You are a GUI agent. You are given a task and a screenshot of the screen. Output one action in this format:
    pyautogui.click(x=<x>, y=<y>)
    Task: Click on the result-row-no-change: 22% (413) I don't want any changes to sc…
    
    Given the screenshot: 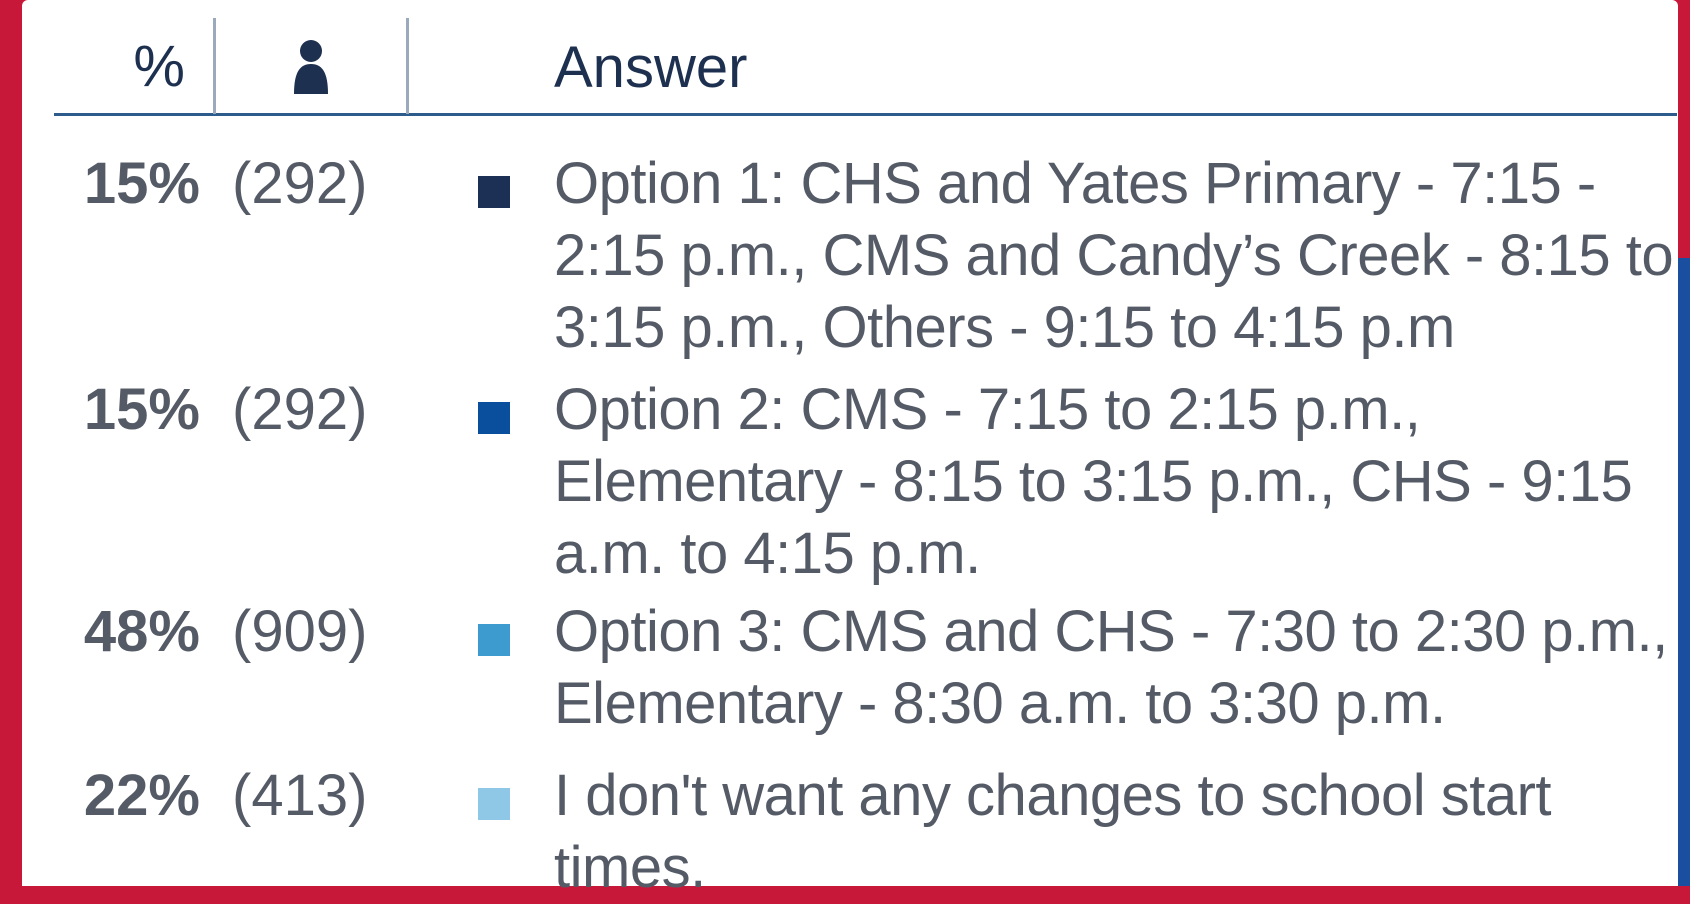 What is the action you would take?
    pyautogui.click(x=865, y=830)
    